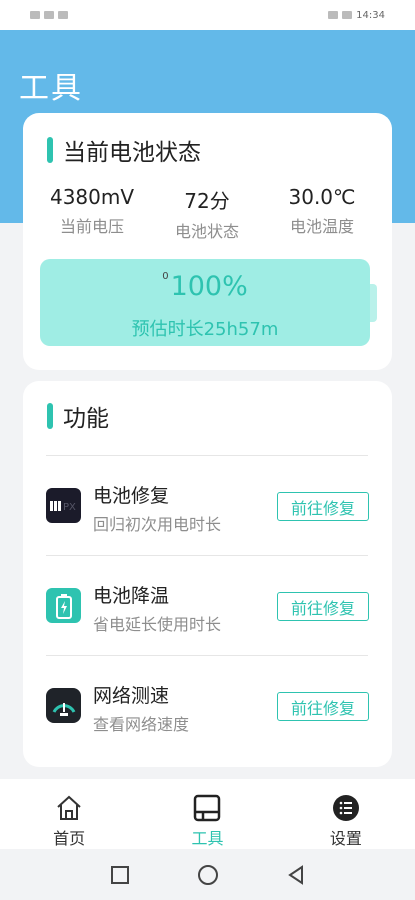  I want to click on battery-estimate: 预估时长25h57m, so click(205, 329).